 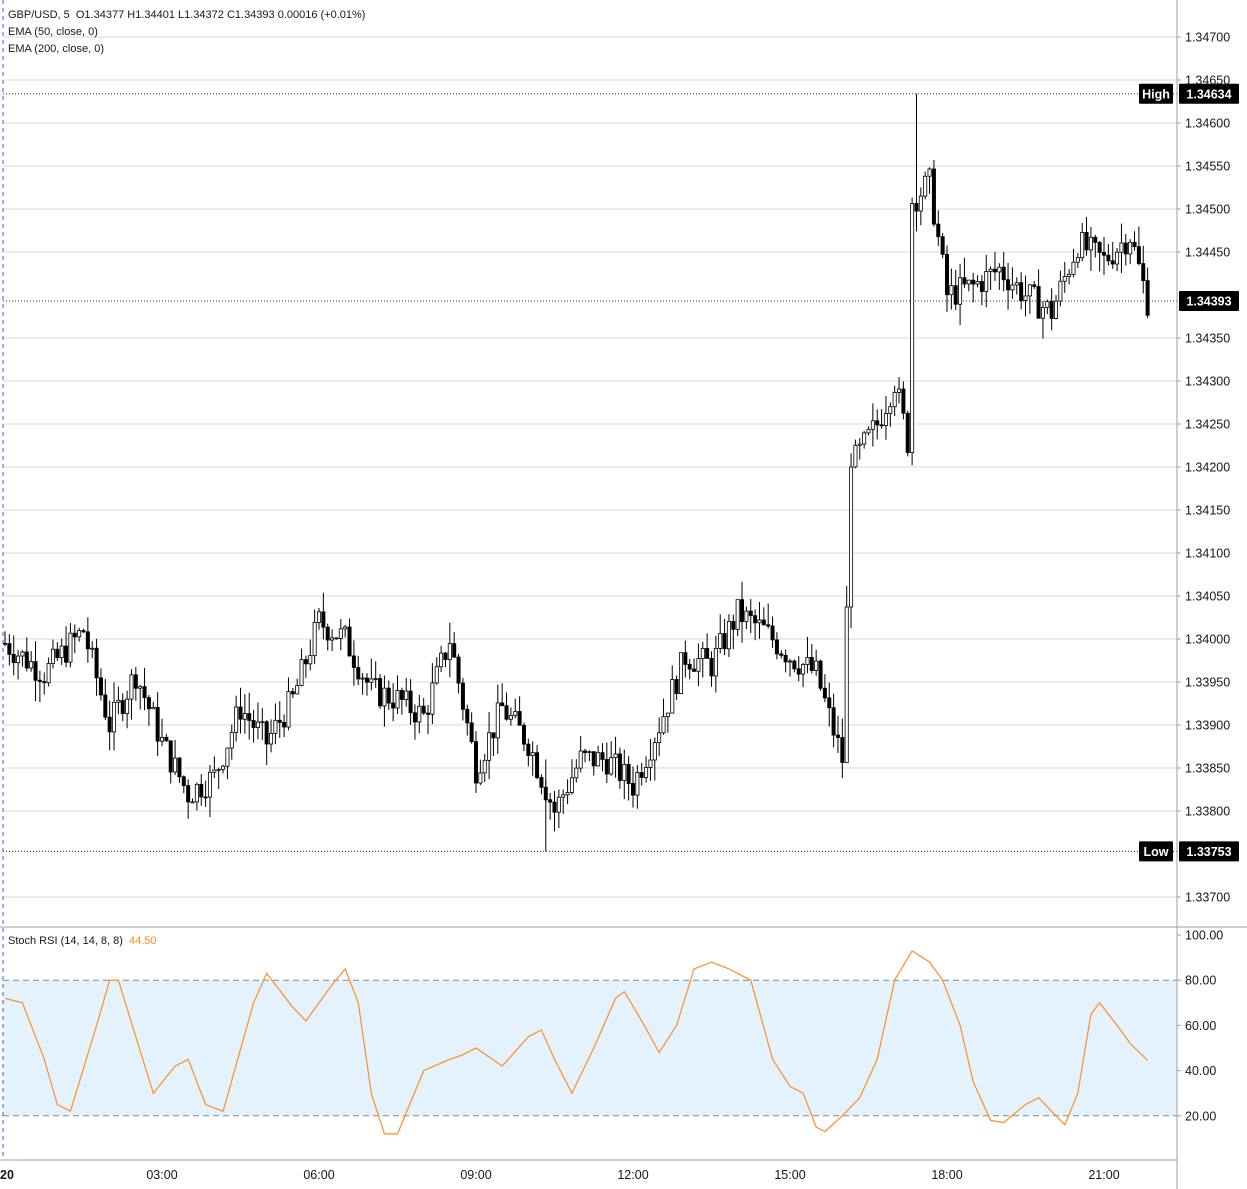 What do you see at coordinates (186, 49) in the screenshot?
I see `ema200-label: EMA (200, close, 0)` at bounding box center [186, 49].